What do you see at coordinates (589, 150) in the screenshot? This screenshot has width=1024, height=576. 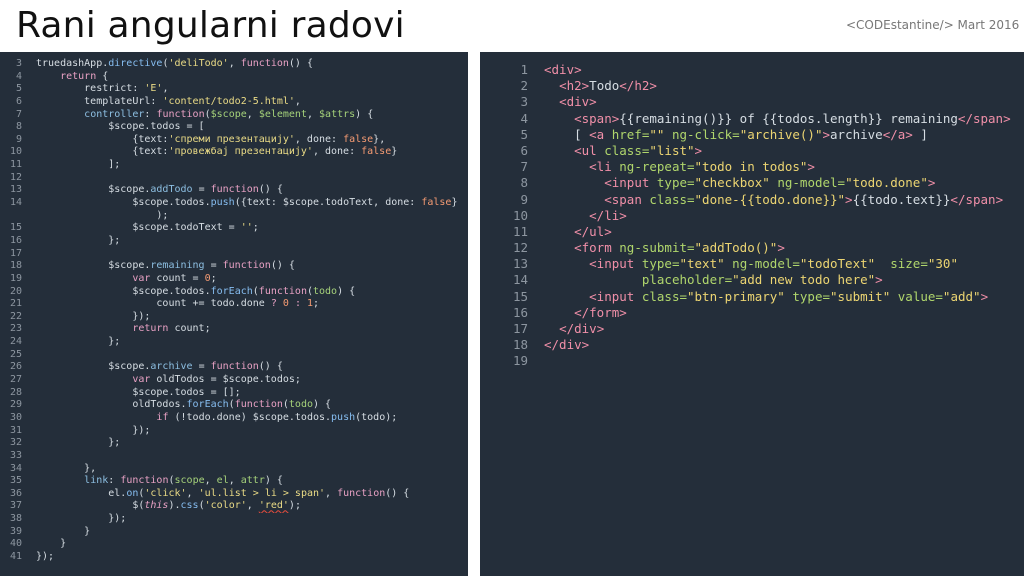 I see `code-token: <ul` at bounding box center [589, 150].